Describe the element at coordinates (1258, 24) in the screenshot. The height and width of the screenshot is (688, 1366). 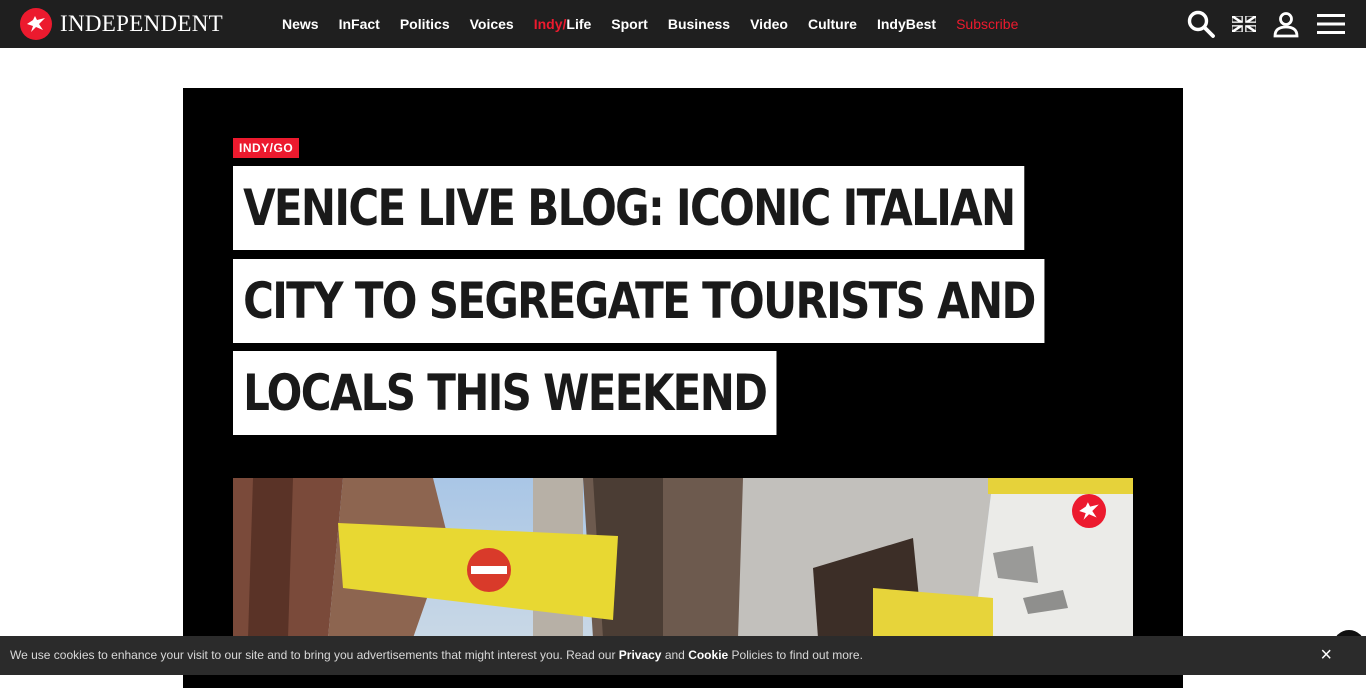
I see `header-actions` at that location.